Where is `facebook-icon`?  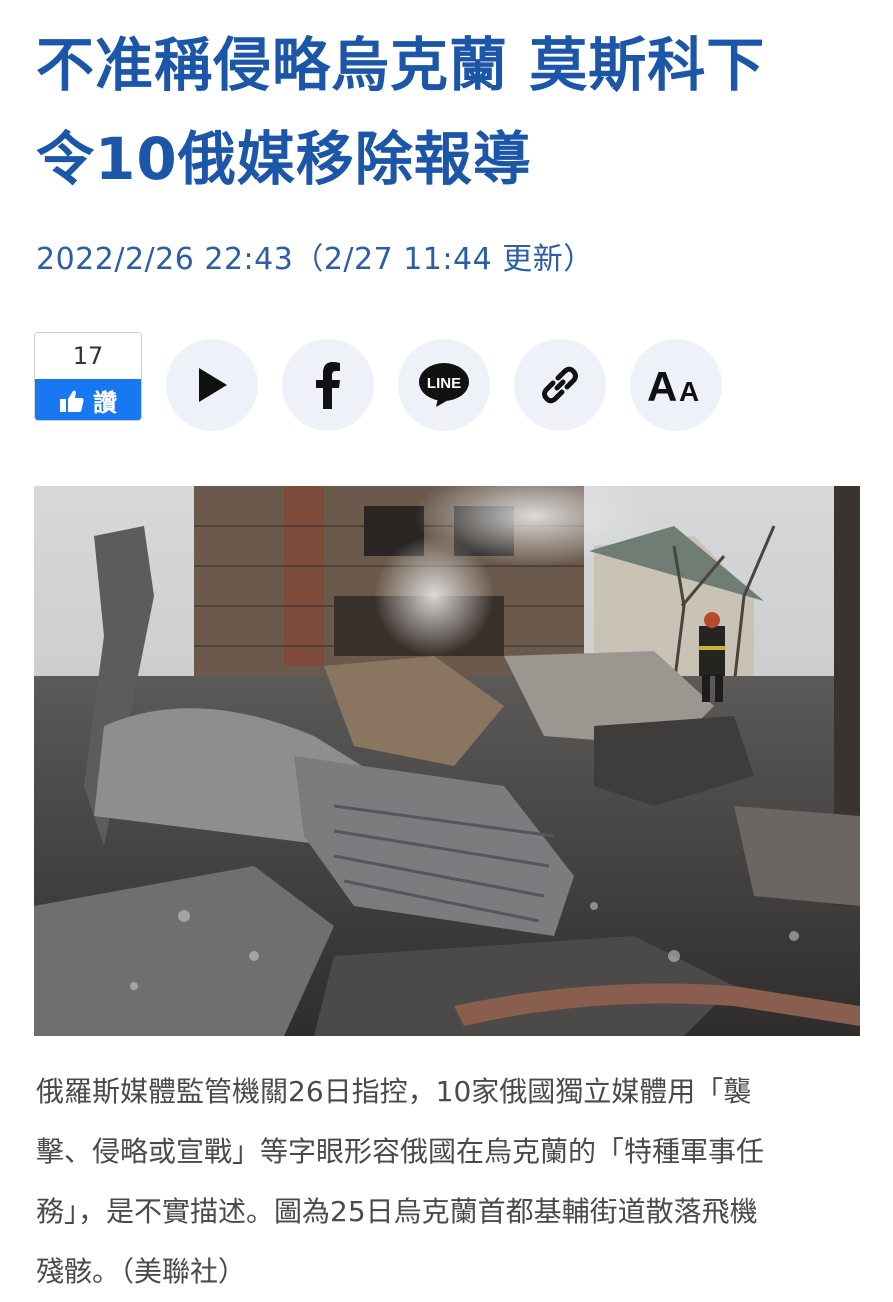 facebook-icon is located at coordinates (328, 385).